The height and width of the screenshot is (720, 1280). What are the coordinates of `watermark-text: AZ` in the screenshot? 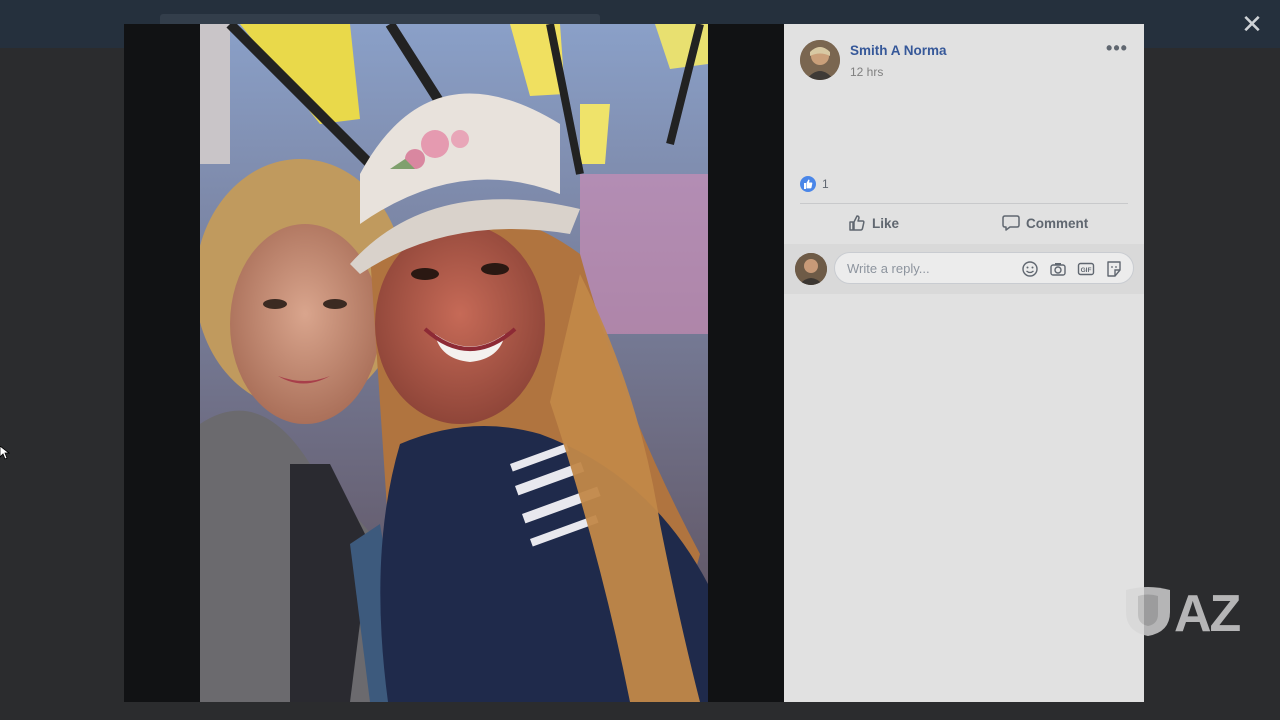 It's located at (1207, 614).